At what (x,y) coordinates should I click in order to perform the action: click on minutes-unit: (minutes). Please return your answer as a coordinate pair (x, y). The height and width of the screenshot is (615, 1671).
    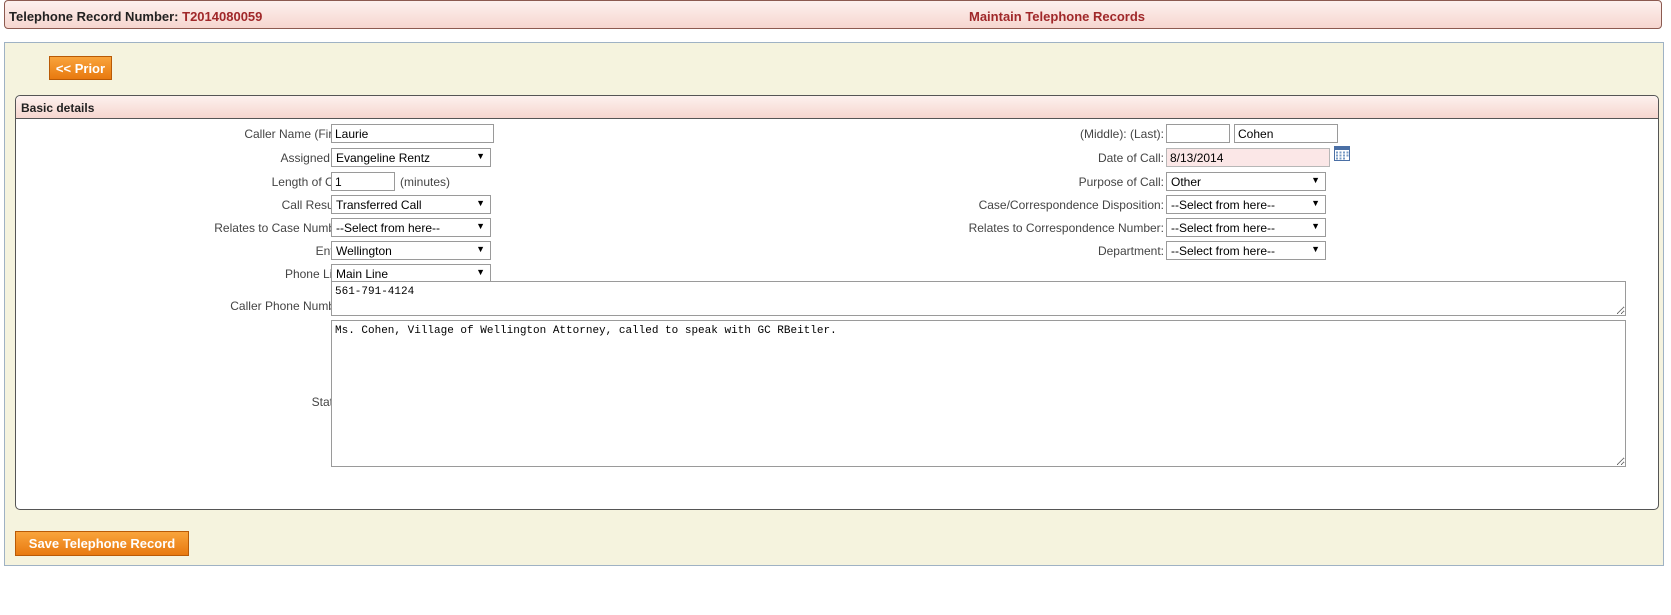
    Looking at the image, I should click on (425, 182).